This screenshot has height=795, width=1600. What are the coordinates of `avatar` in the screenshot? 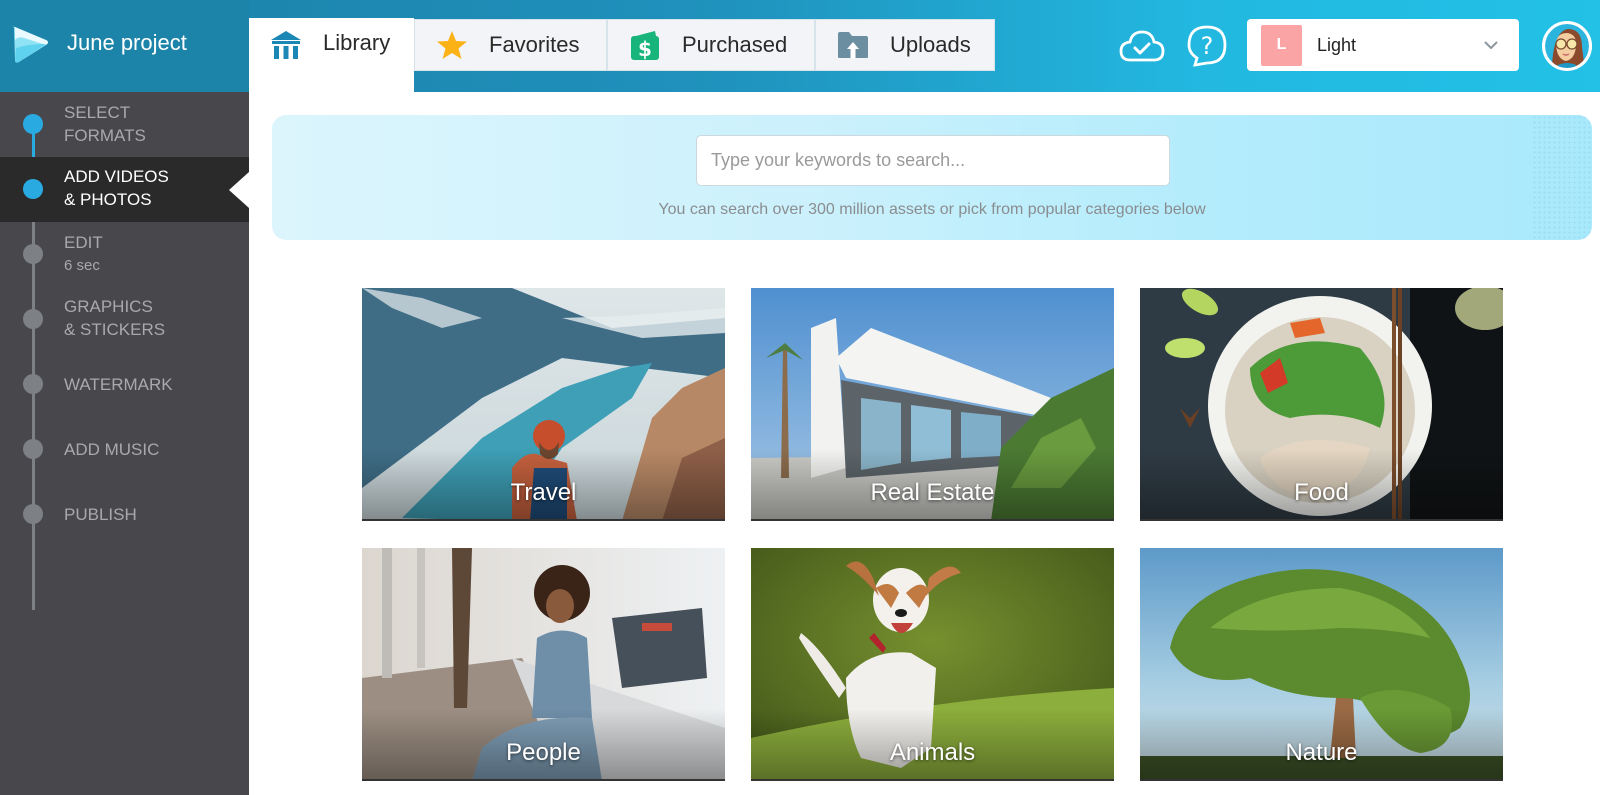 It's located at (1567, 46).